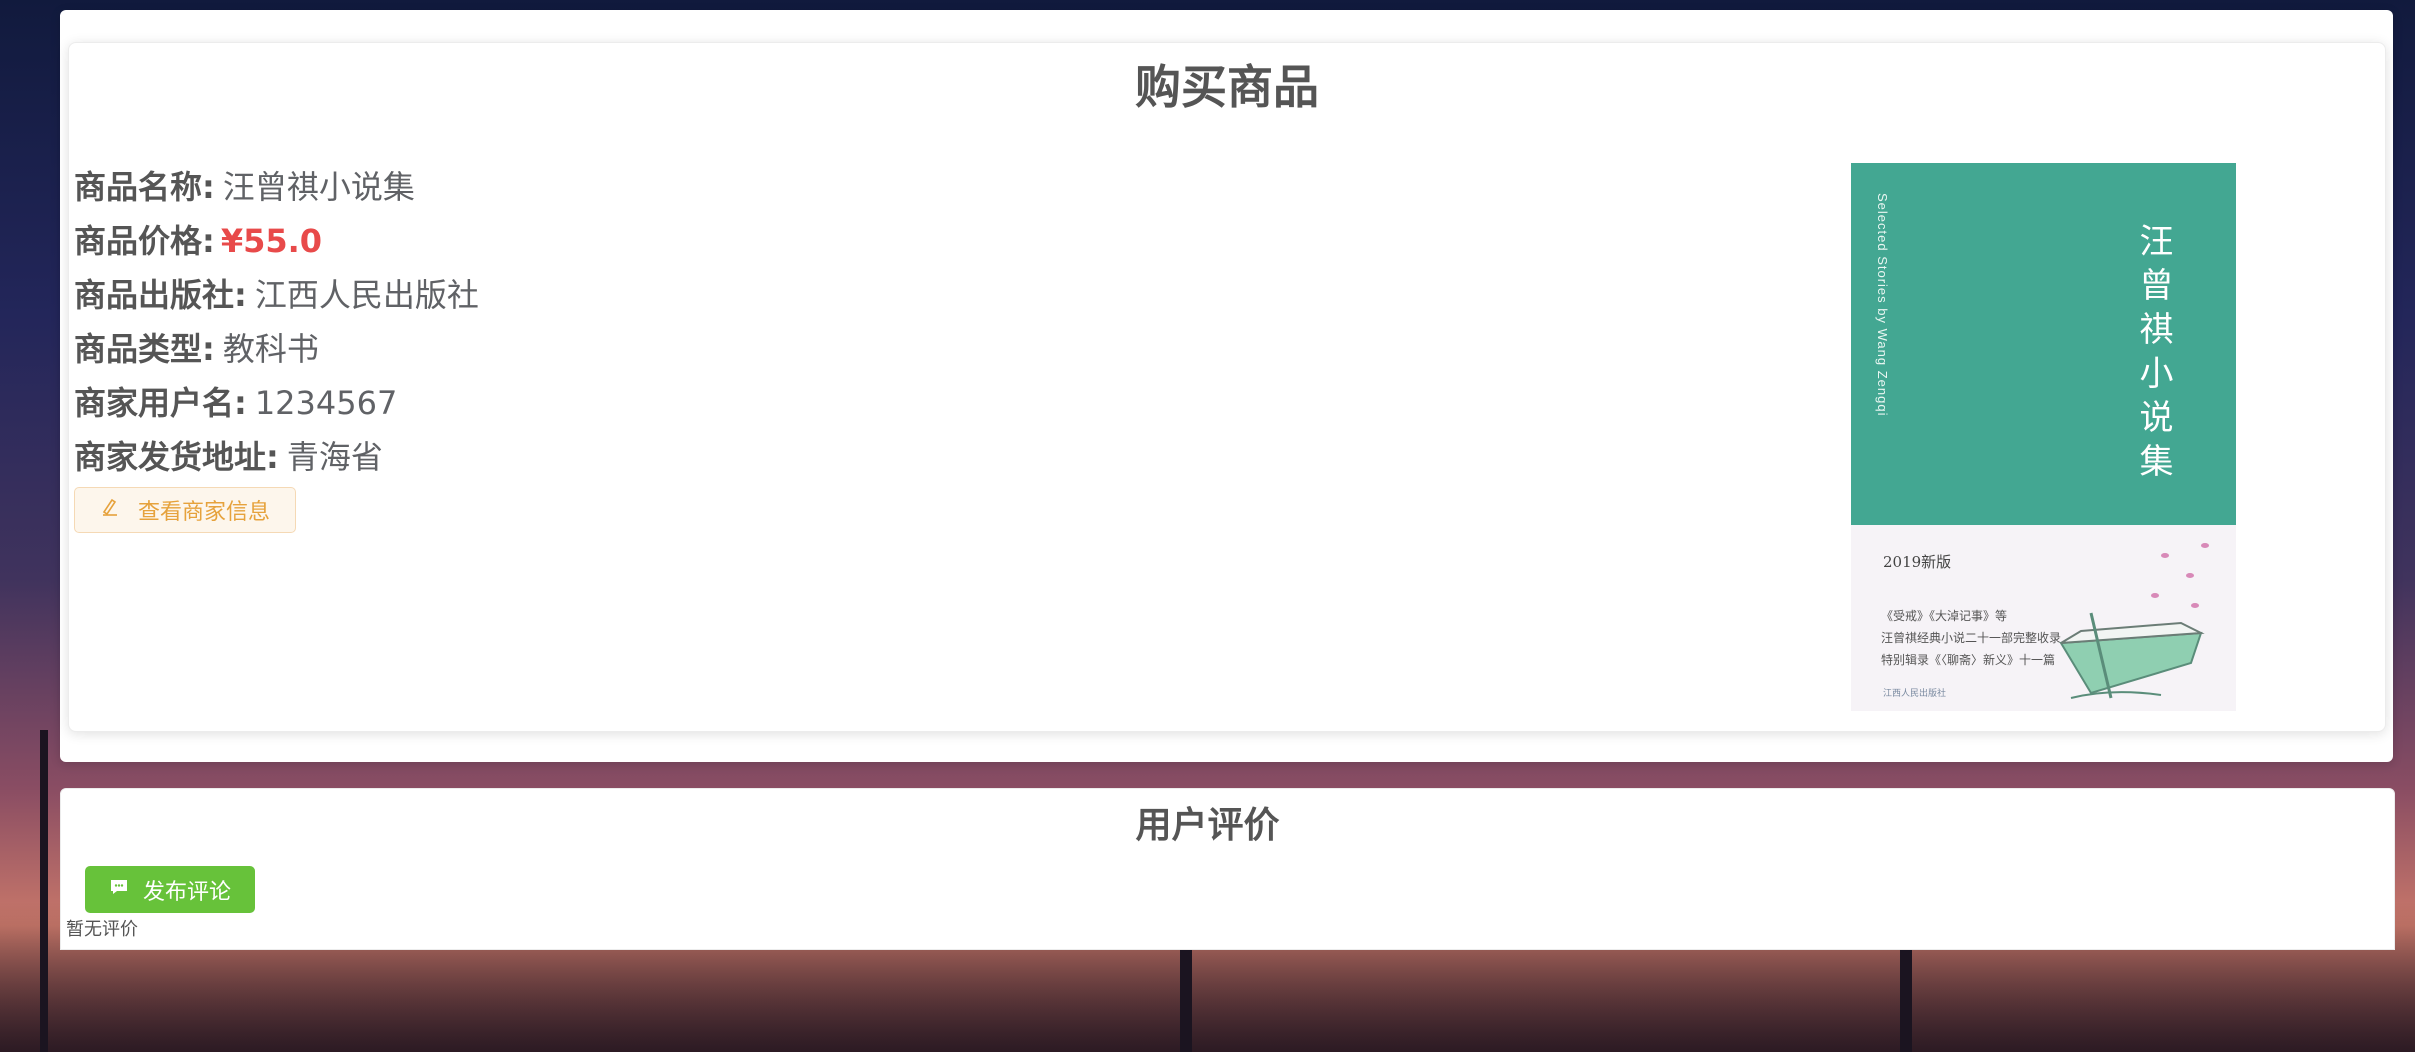  I want to click on product-price-row: 商品价格: ¥55.0, so click(276, 241).